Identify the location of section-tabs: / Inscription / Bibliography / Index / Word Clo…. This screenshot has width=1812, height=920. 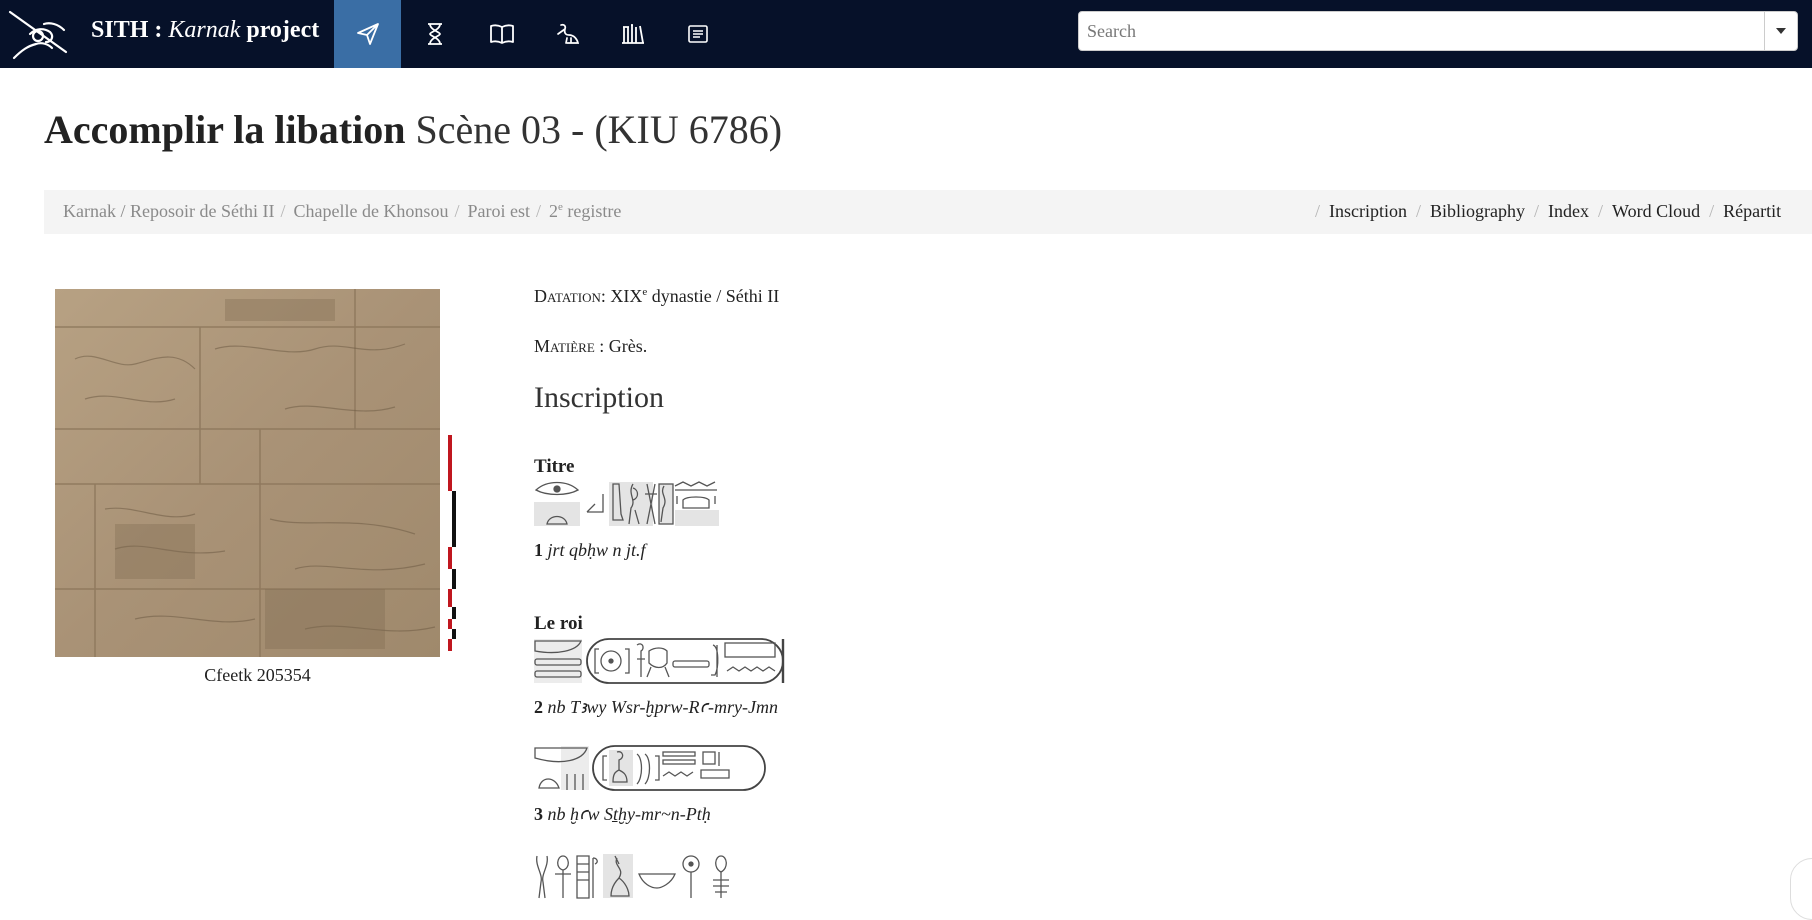
(1543, 211).